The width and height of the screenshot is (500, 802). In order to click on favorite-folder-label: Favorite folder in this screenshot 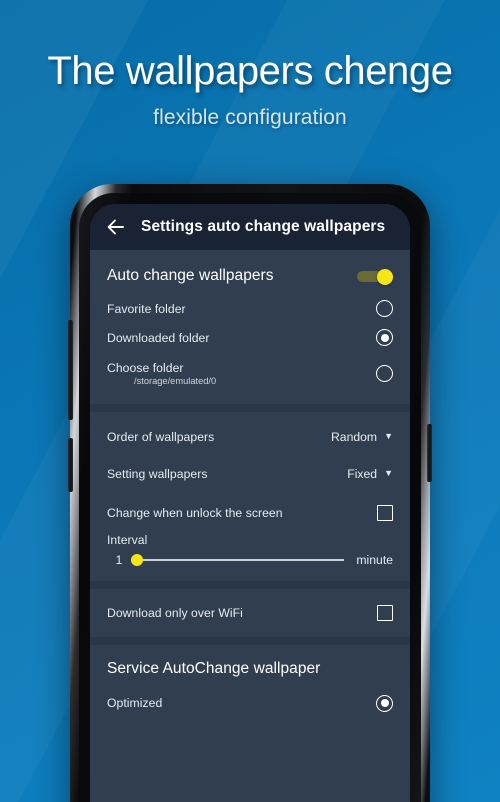, I will do `click(146, 308)`.